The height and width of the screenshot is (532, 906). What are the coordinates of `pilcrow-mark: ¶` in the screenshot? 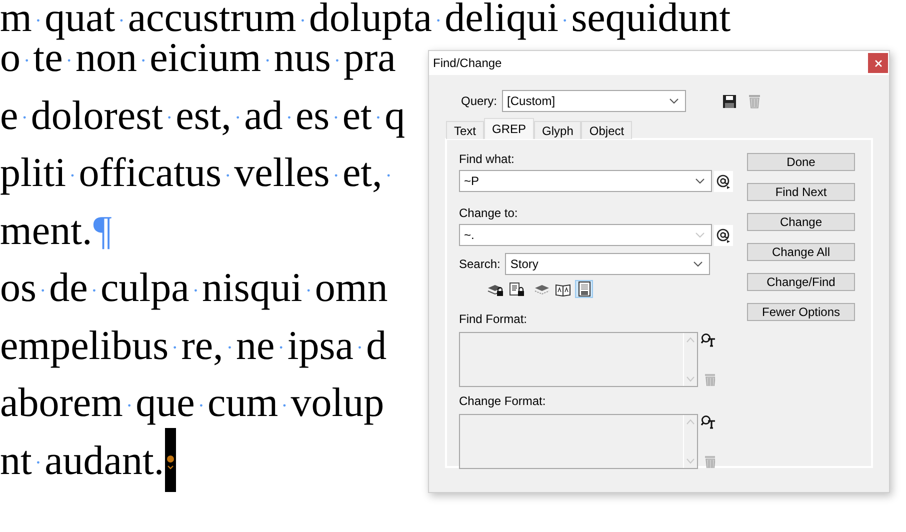 It's located at (102, 230).